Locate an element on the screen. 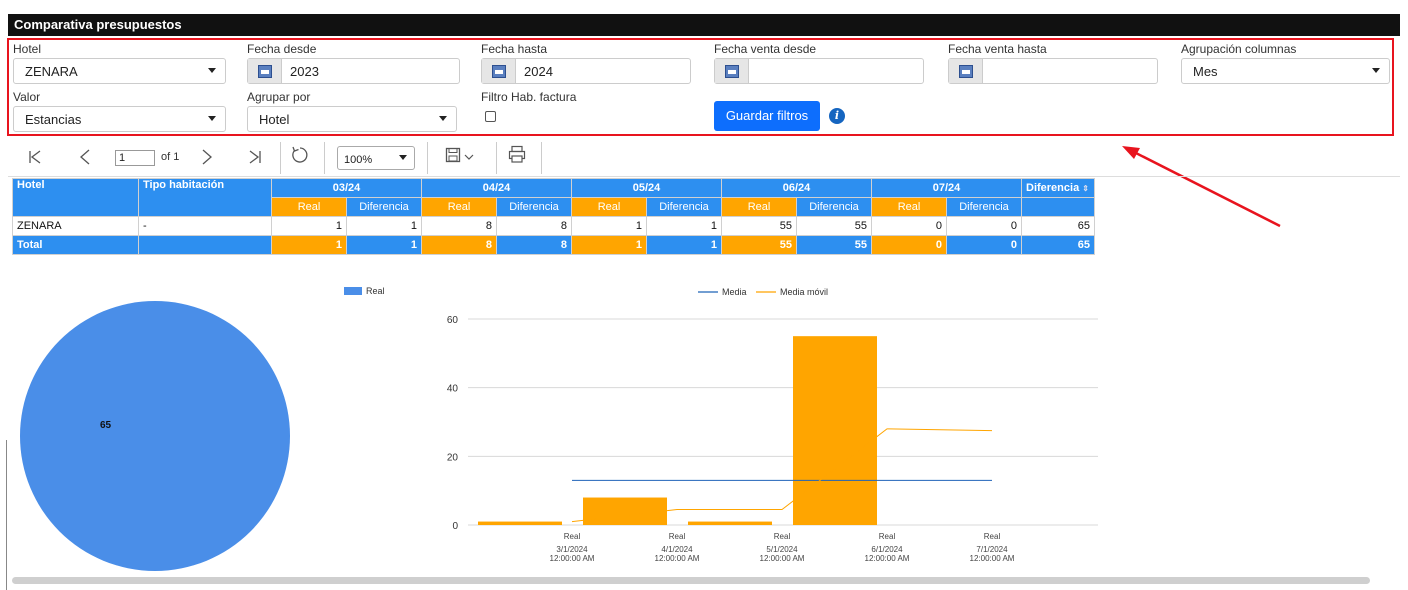  fecha-venta-desde-label: Fecha venta desde is located at coordinates (765, 49).